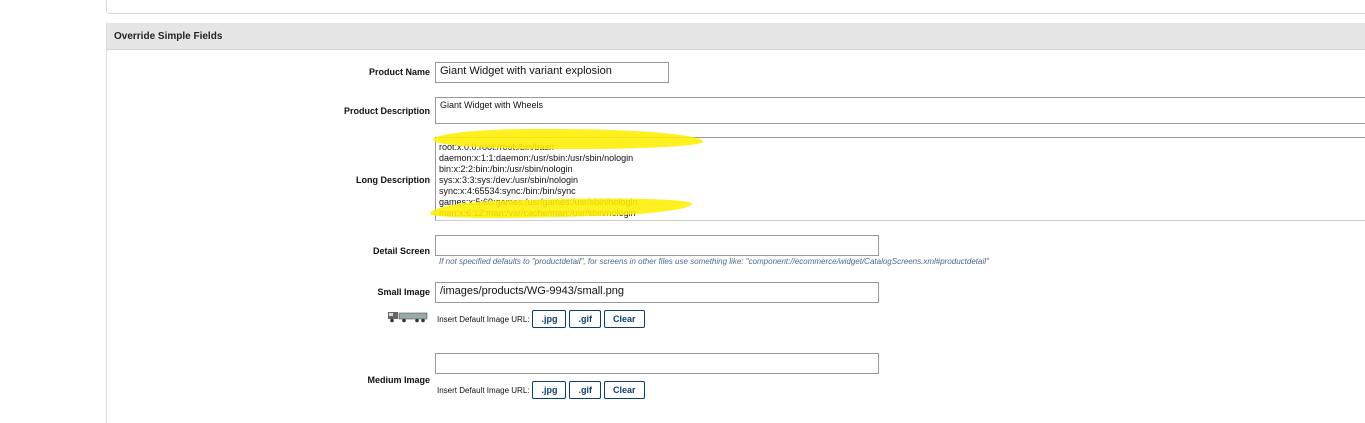 The width and height of the screenshot is (1365, 423). What do you see at coordinates (736, 36) in the screenshot?
I see `section-title: Override Simple Fields` at bounding box center [736, 36].